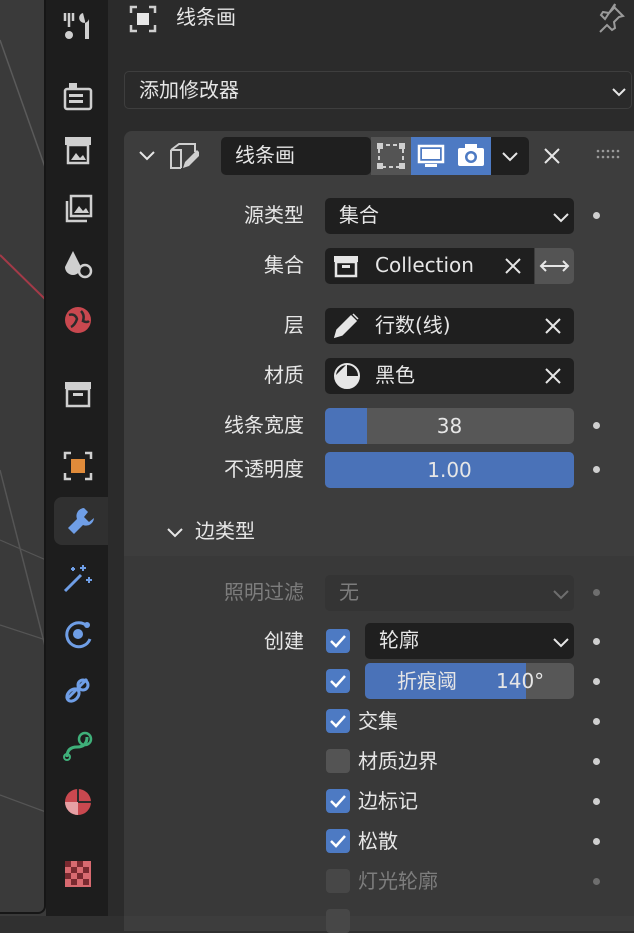  I want to click on crease-threshold-label: 折痕阈, so click(427, 681).